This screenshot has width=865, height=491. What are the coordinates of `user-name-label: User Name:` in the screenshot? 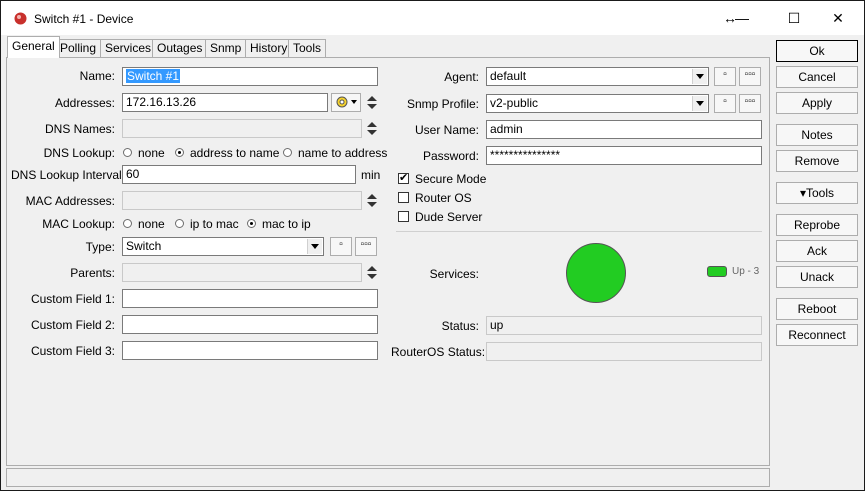 It's located at (446, 130).